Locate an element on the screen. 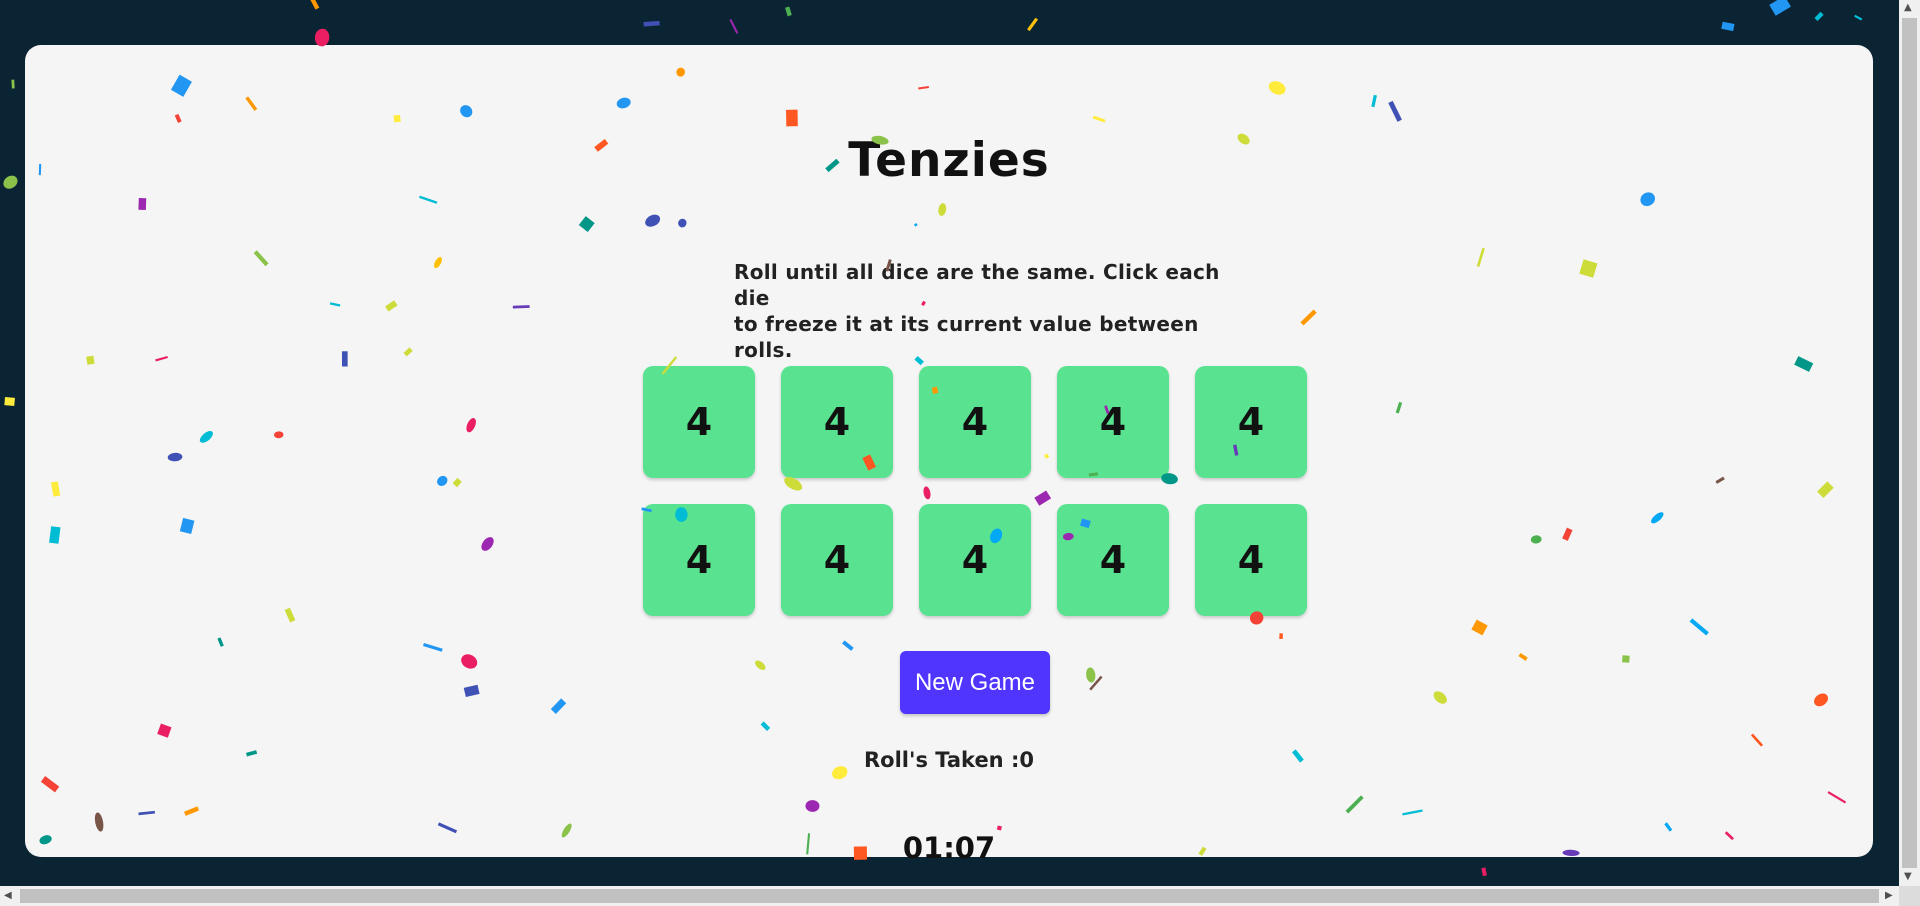 Image resolution: width=1920 pixels, height=906 pixels. die-7: 4 is located at coordinates (837, 560).